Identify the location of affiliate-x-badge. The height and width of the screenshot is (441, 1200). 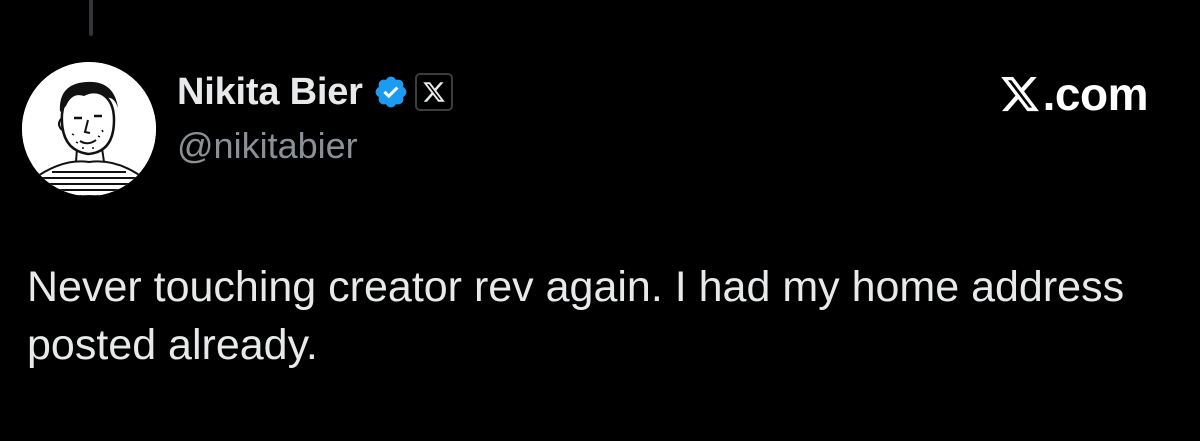
(433, 92).